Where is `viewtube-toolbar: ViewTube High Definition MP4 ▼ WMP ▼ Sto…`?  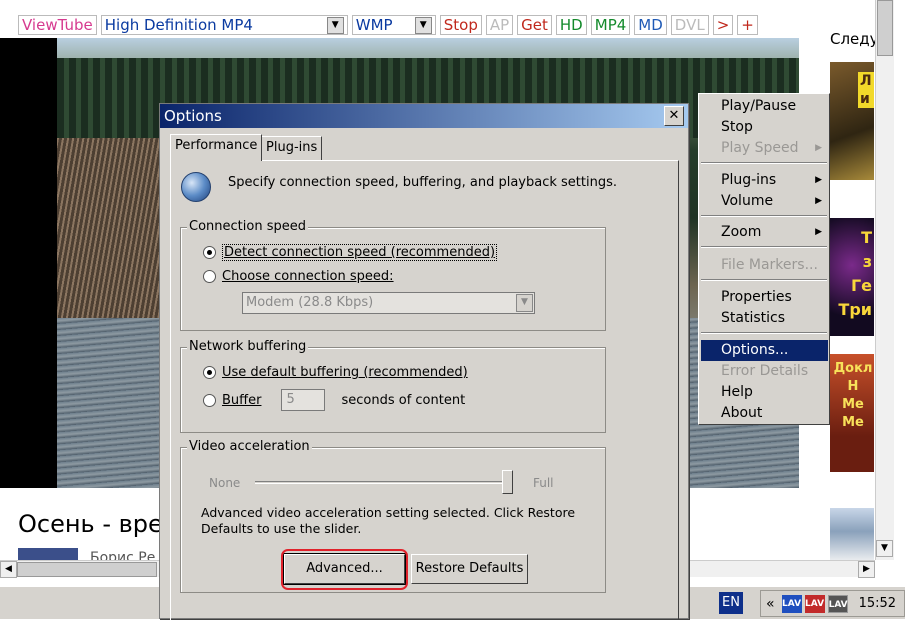 viewtube-toolbar: ViewTube High Definition MP4 ▼ WMP ▼ Sto… is located at coordinates (388, 25).